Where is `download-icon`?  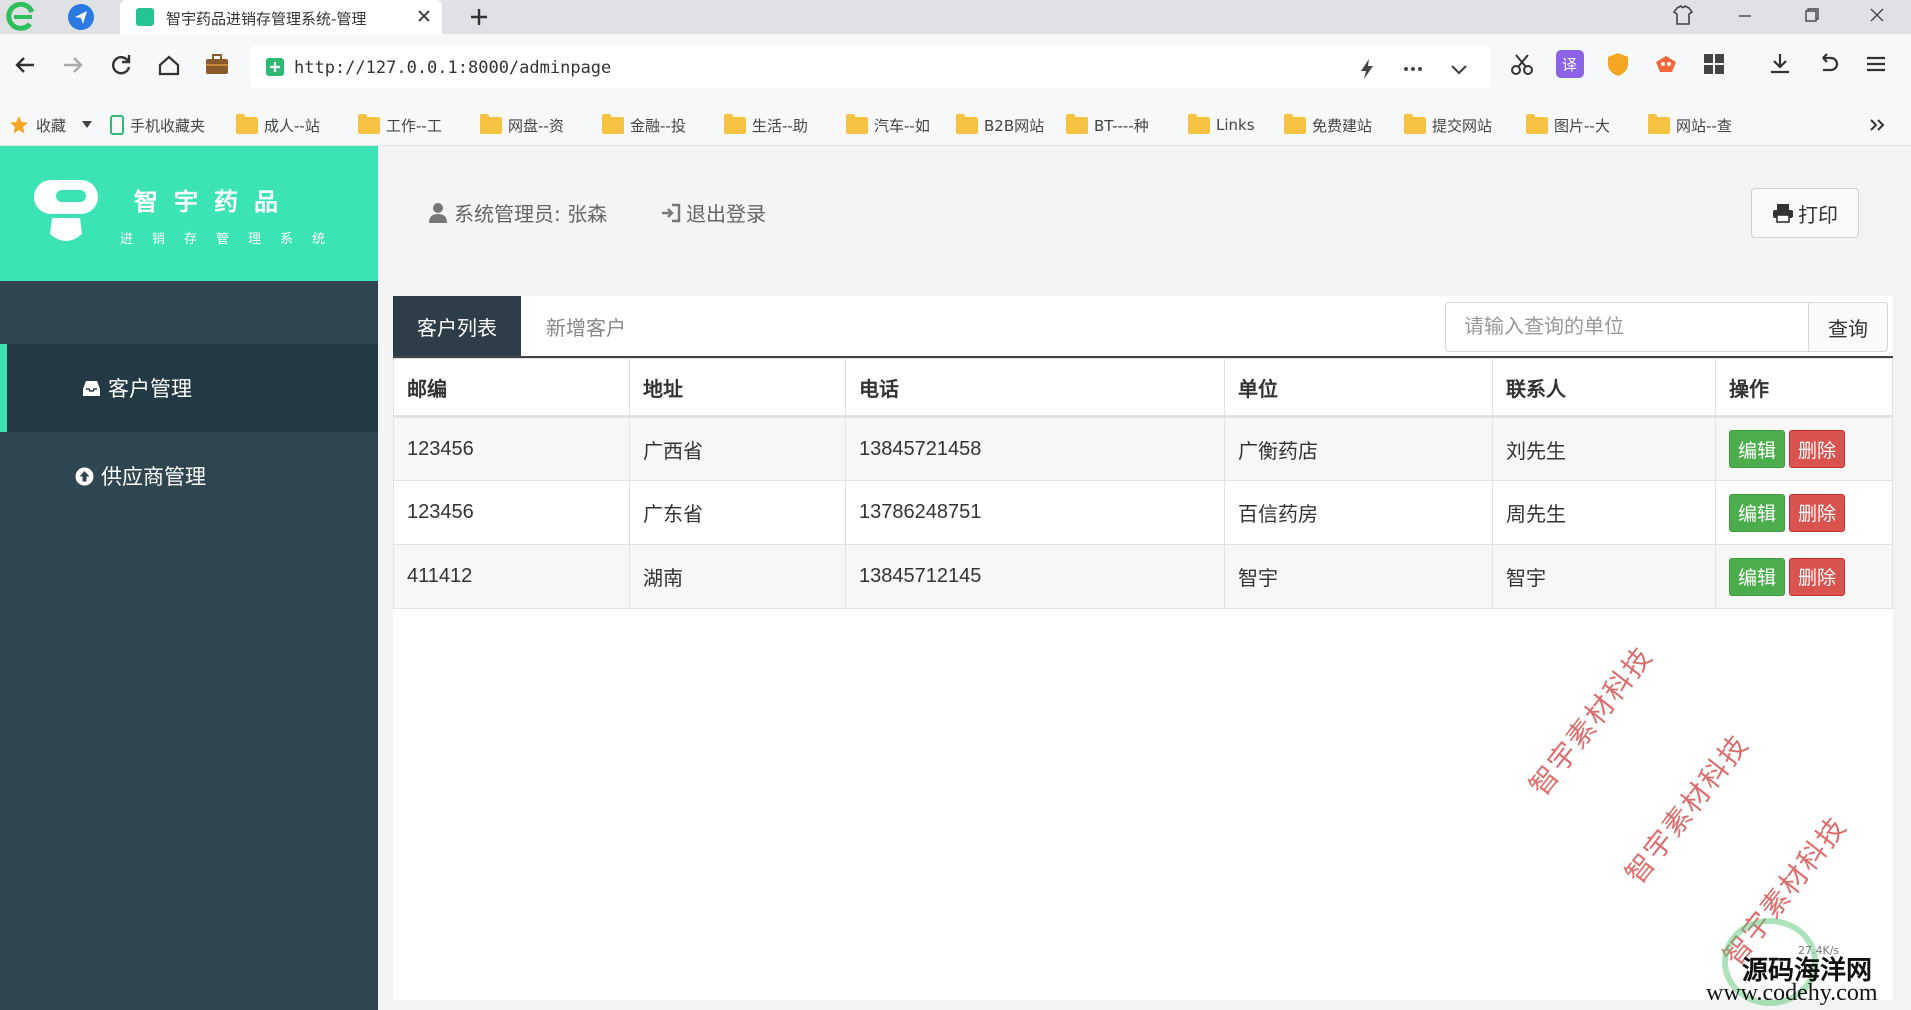 download-icon is located at coordinates (1780, 64).